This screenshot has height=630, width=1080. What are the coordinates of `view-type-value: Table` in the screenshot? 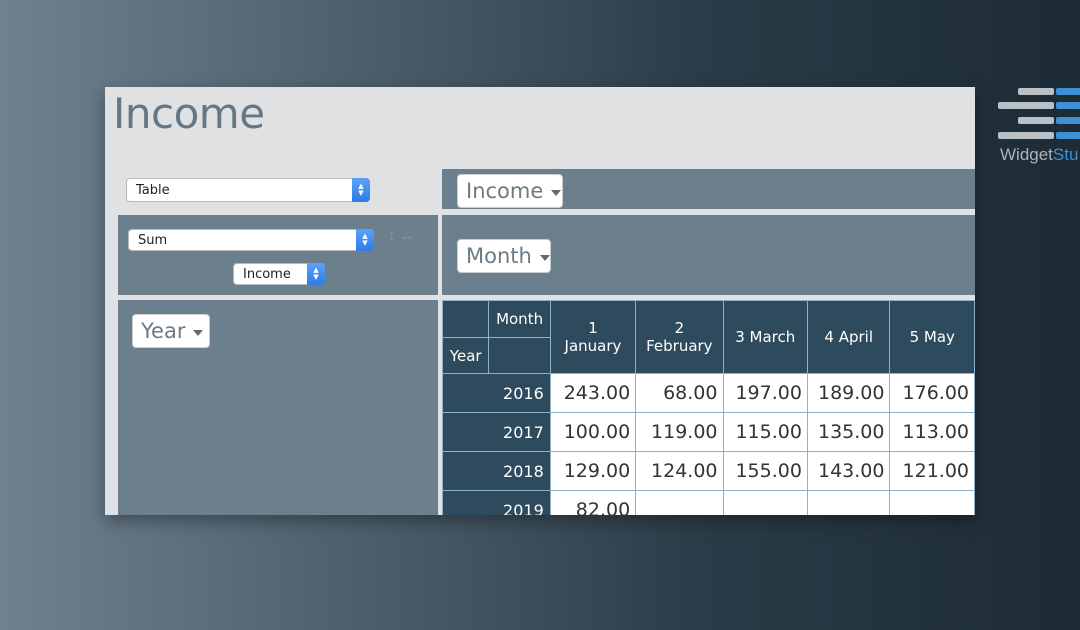 It's located at (153, 190).